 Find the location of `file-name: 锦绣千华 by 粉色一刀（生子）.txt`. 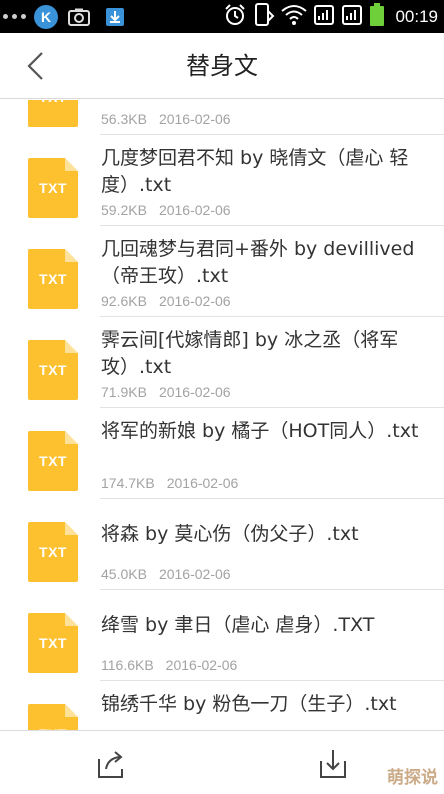

file-name: 锦绣千华 by 粉色一刀（生子）.txt is located at coordinates (249, 704).